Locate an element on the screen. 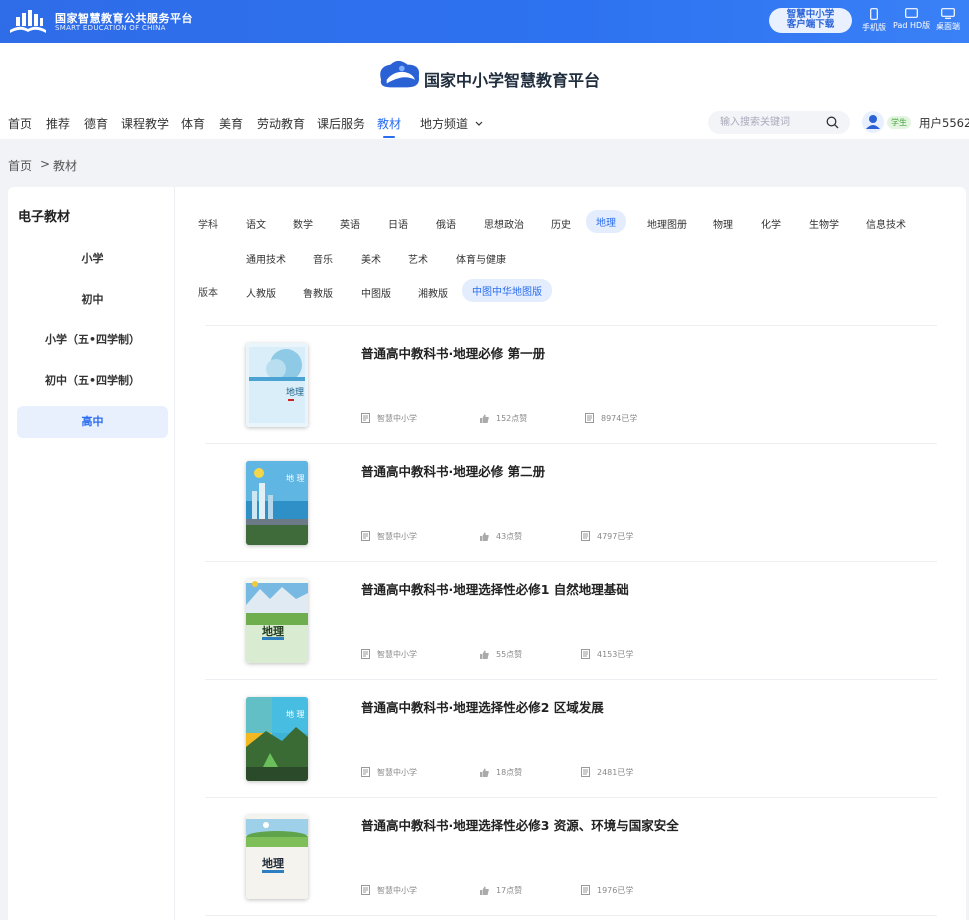 This screenshot has width=969, height=920. subject-chip-chinese: 语文 is located at coordinates (256, 223).